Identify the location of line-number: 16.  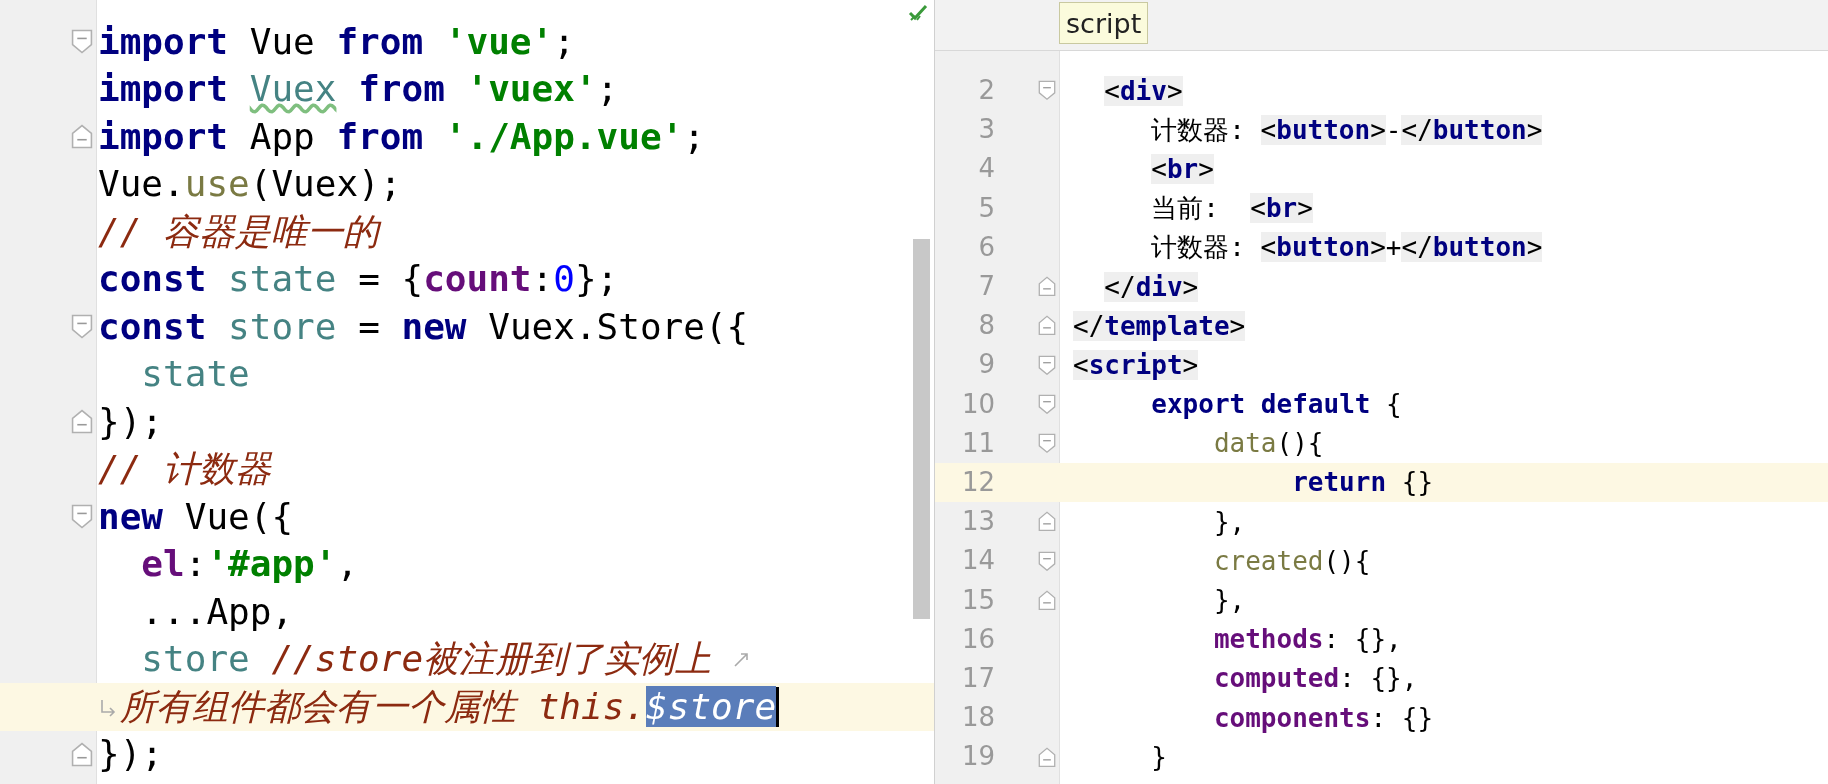
(977, 639).